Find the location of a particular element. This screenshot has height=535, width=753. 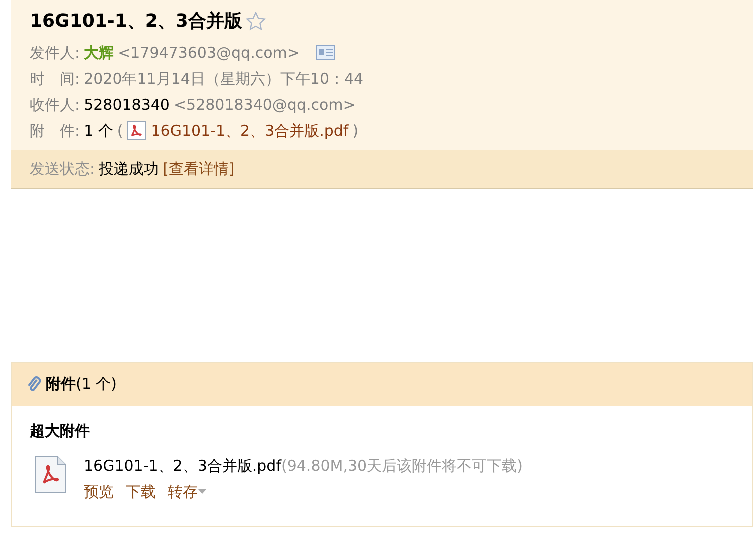

field-label: 时 间: is located at coordinates (55, 79).